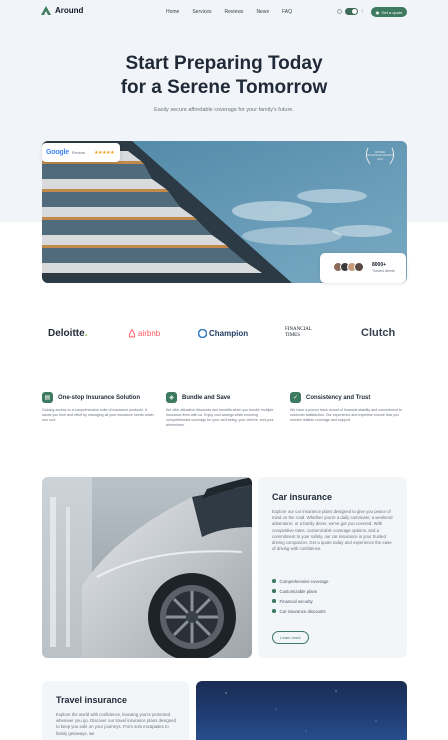 The width and height of the screenshot is (448, 740). I want to click on theme-toggle: ☾, so click(351, 11).